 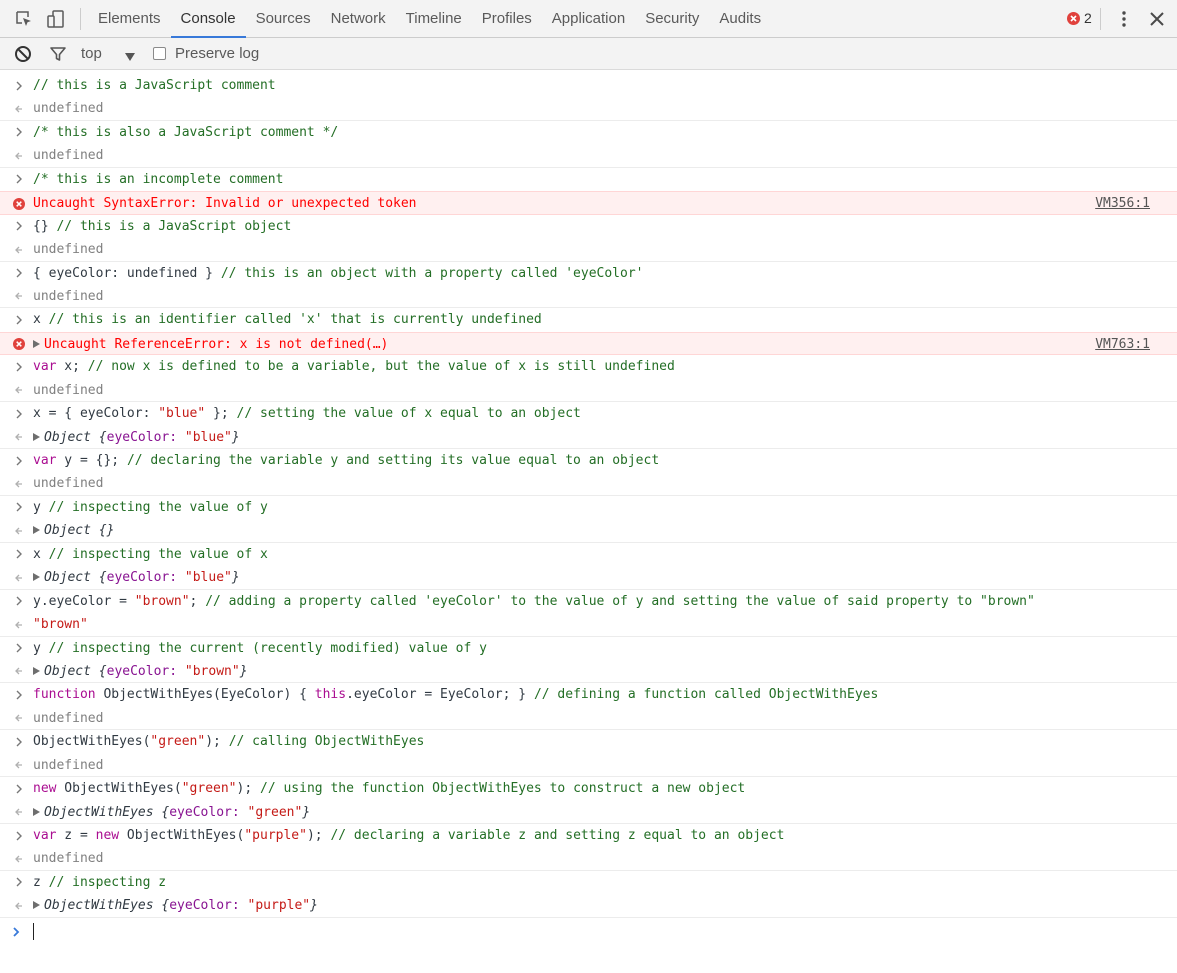 What do you see at coordinates (130, 55) in the screenshot?
I see `dropdown-icon` at bounding box center [130, 55].